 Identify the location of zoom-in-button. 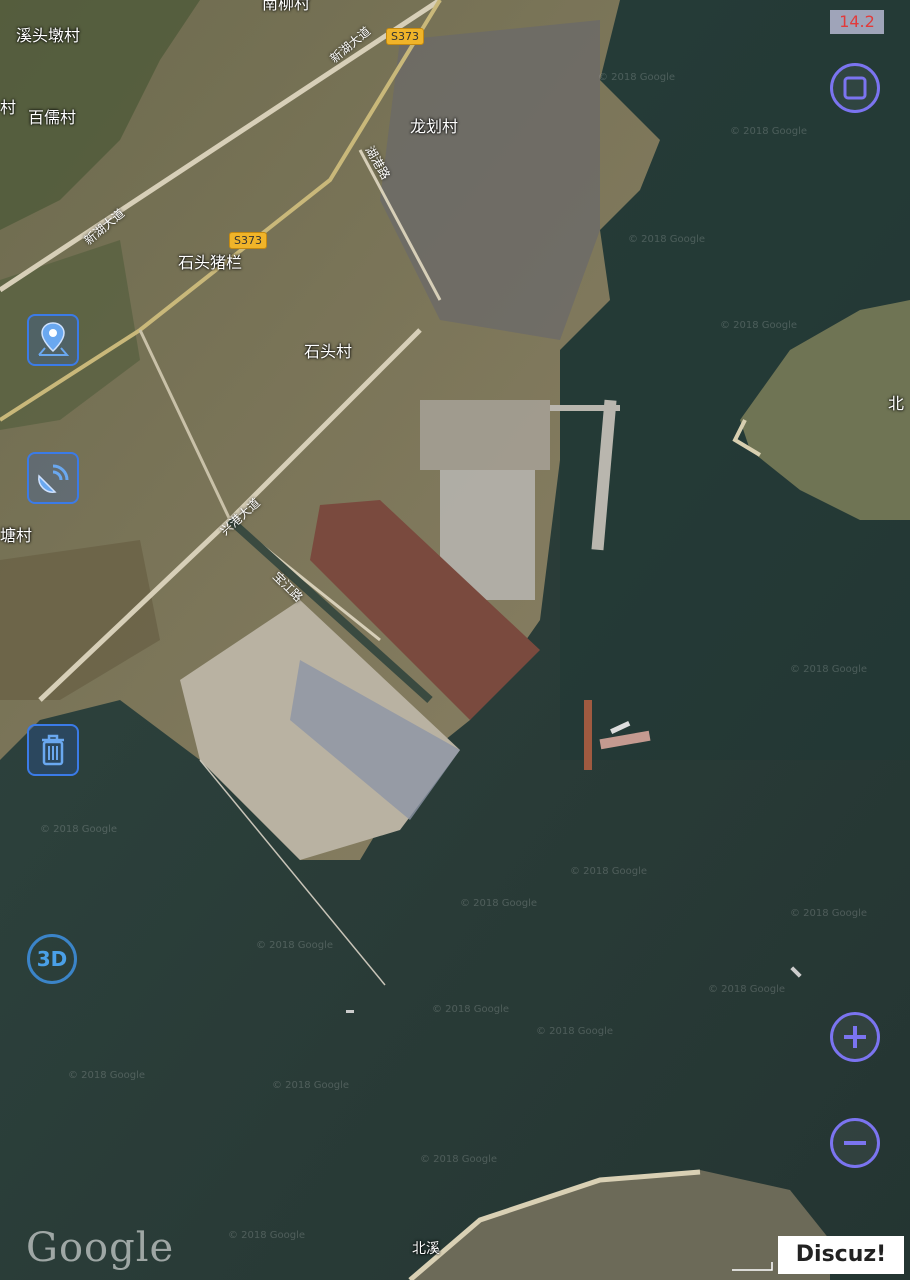
(855, 1037).